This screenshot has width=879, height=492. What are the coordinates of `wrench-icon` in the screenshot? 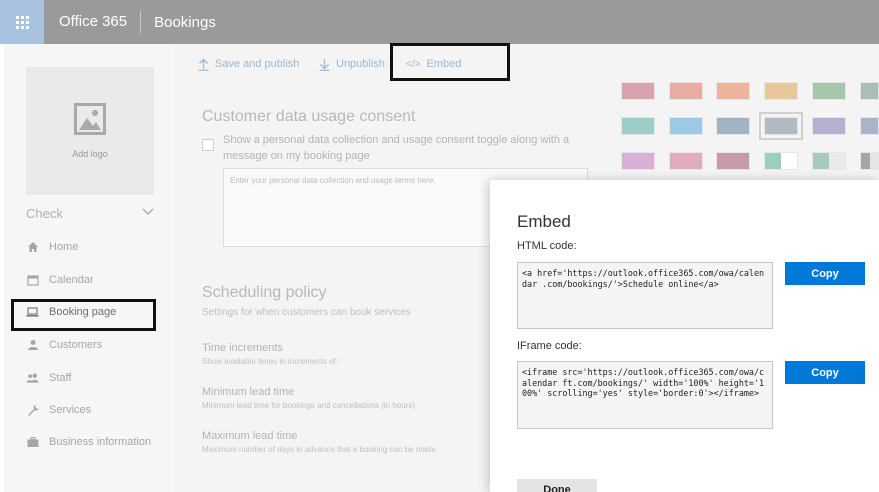 It's located at (32, 410).